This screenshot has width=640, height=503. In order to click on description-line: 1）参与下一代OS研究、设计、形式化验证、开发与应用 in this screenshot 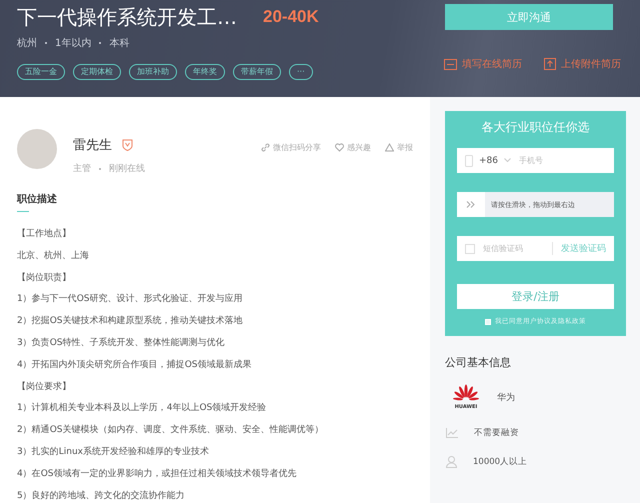, I will do `click(130, 299)`.